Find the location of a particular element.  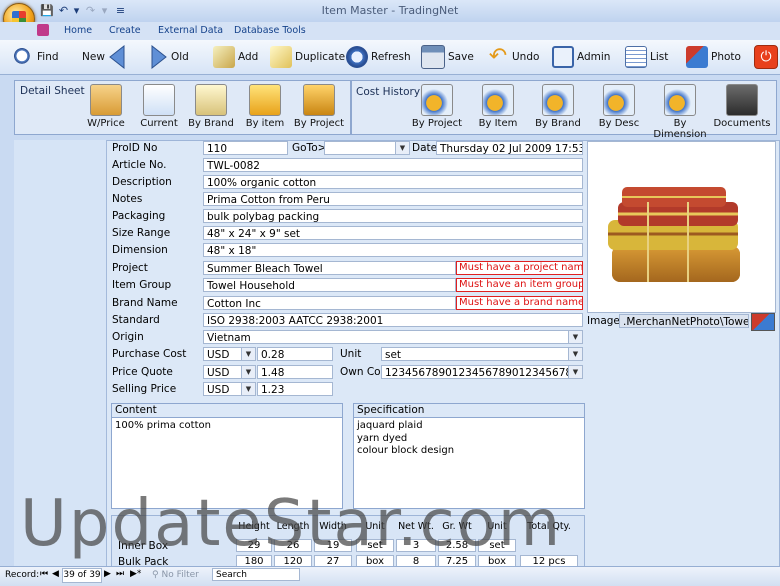

description-field: 100% organic cotton is located at coordinates (393, 182).